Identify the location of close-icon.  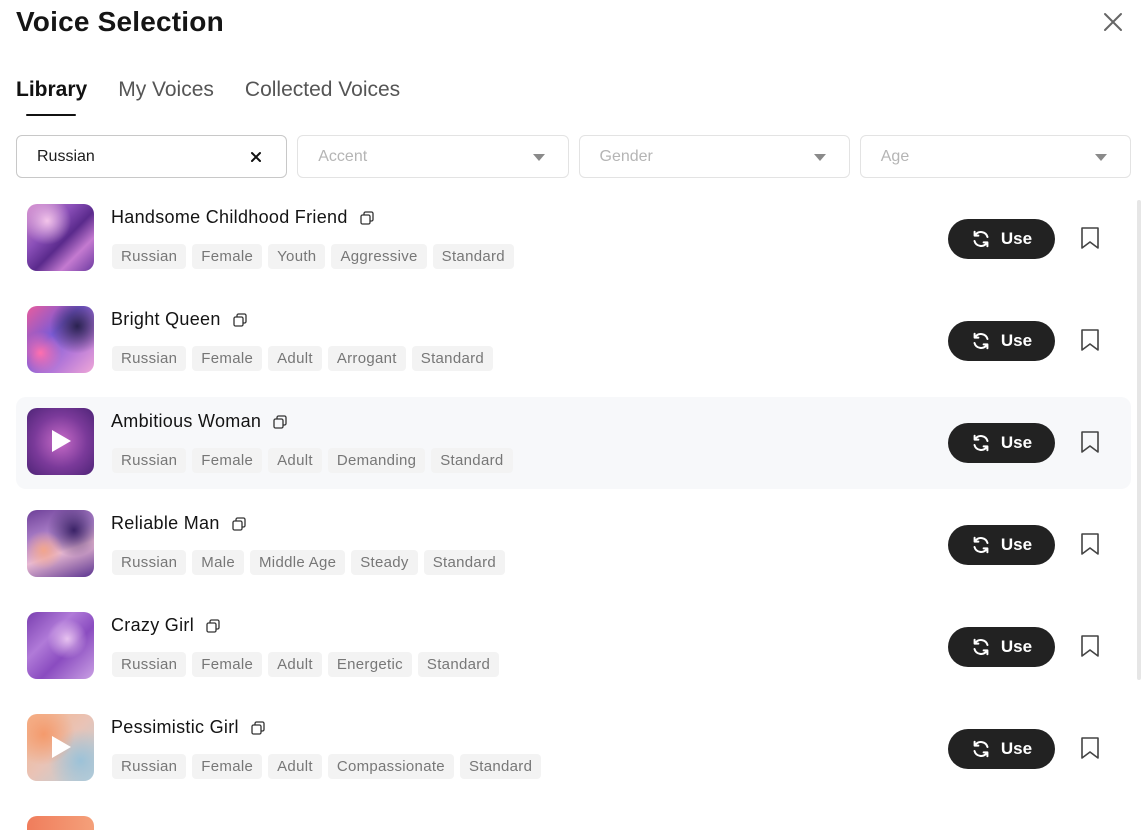
(1113, 22).